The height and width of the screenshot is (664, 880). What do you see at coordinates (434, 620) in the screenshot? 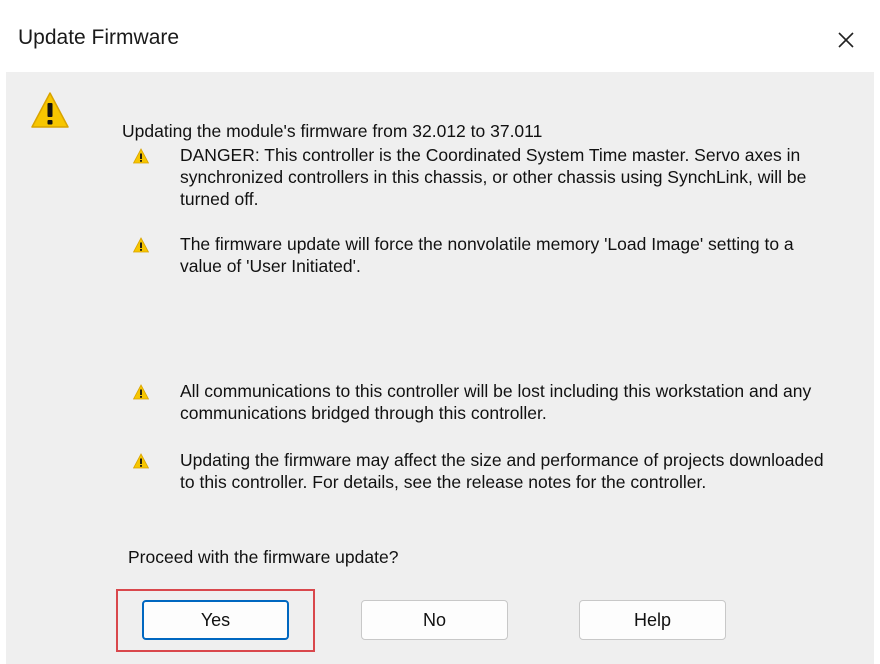
I see `no-button: No` at bounding box center [434, 620].